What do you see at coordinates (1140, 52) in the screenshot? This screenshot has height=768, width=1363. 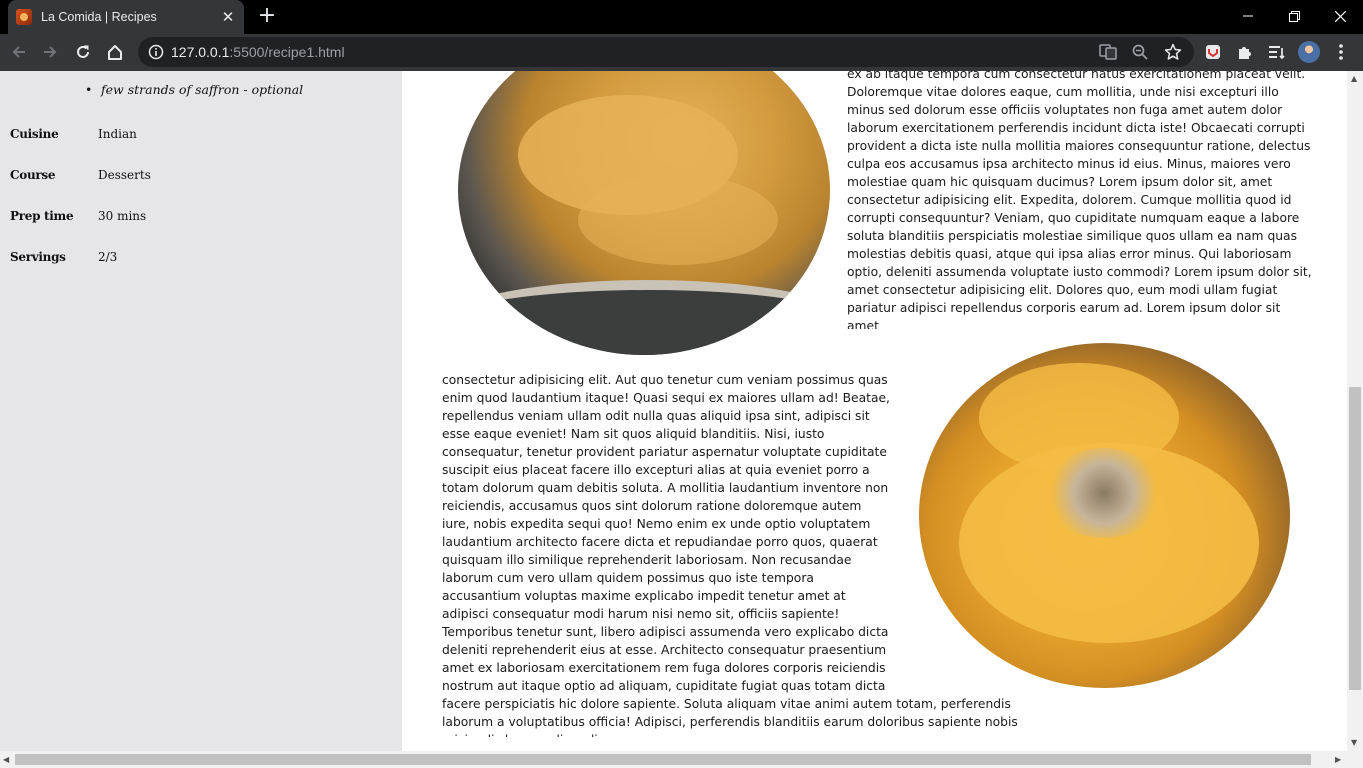 I see `zoom-icon` at bounding box center [1140, 52].